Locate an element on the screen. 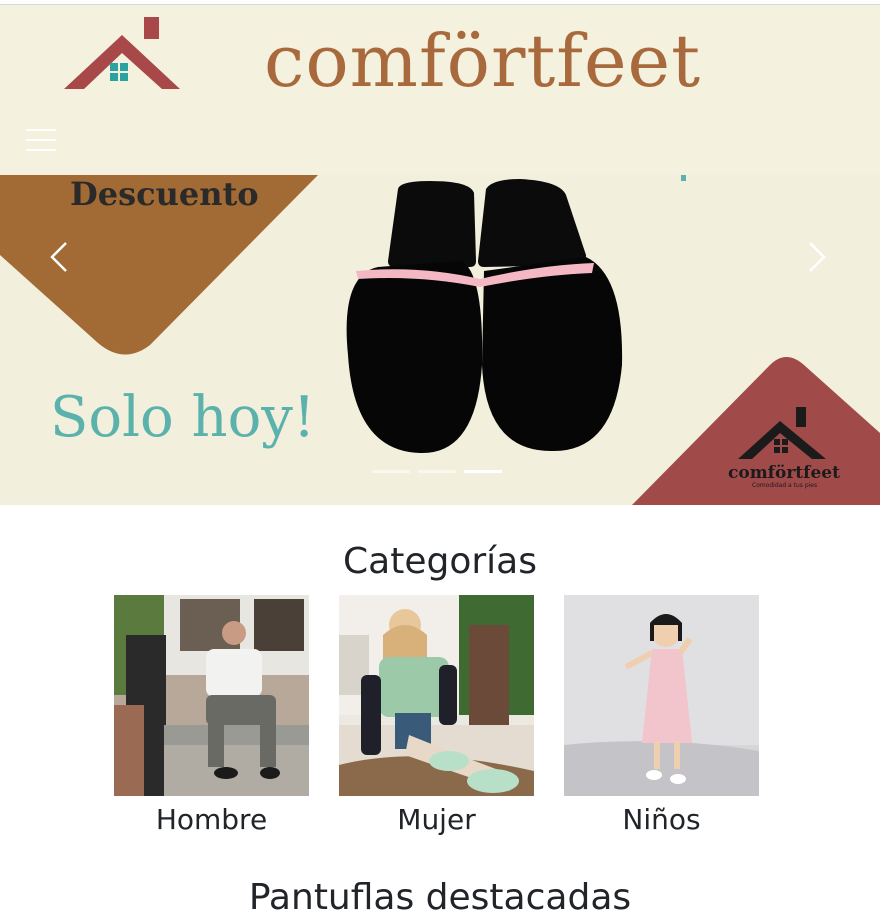 This screenshot has width=880, height=920. category-card-mujer: Mujer is located at coordinates (436, 717).